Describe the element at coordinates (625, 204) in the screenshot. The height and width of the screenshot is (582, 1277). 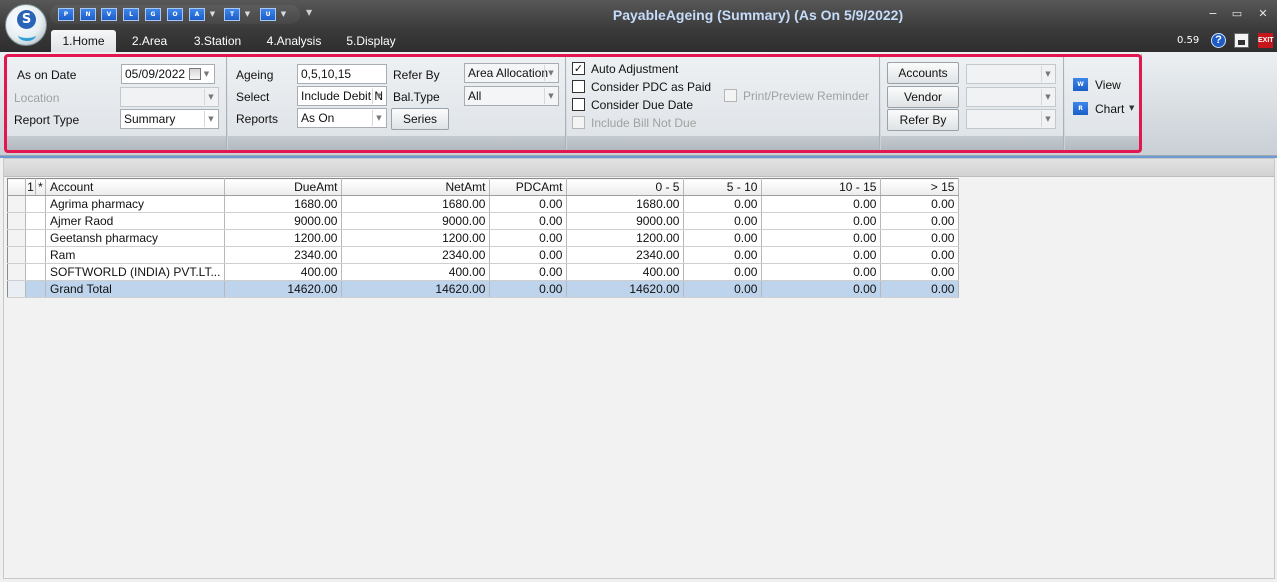
I see `bucket-0-5-cell: 1680.00` at that location.